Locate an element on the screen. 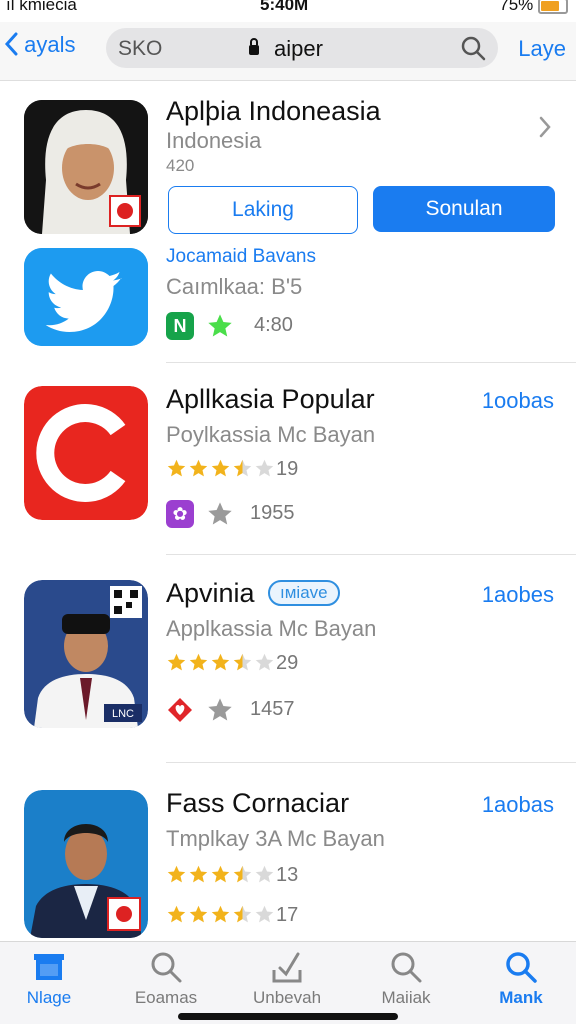 The height and width of the screenshot is (1024, 576). app-icon-bird is located at coordinates (86, 297).